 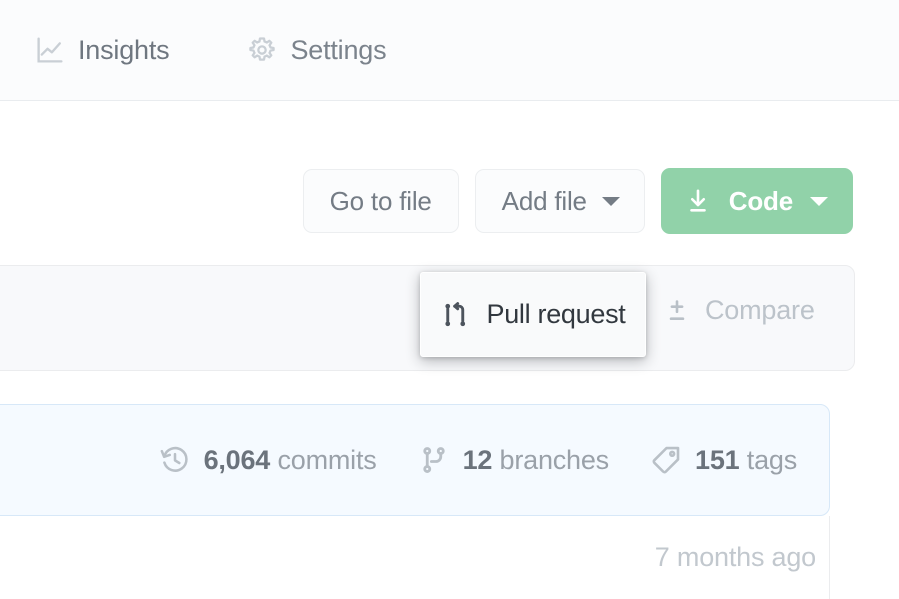 What do you see at coordinates (677, 311) in the screenshot?
I see `plus-minus-diff-icon` at bounding box center [677, 311].